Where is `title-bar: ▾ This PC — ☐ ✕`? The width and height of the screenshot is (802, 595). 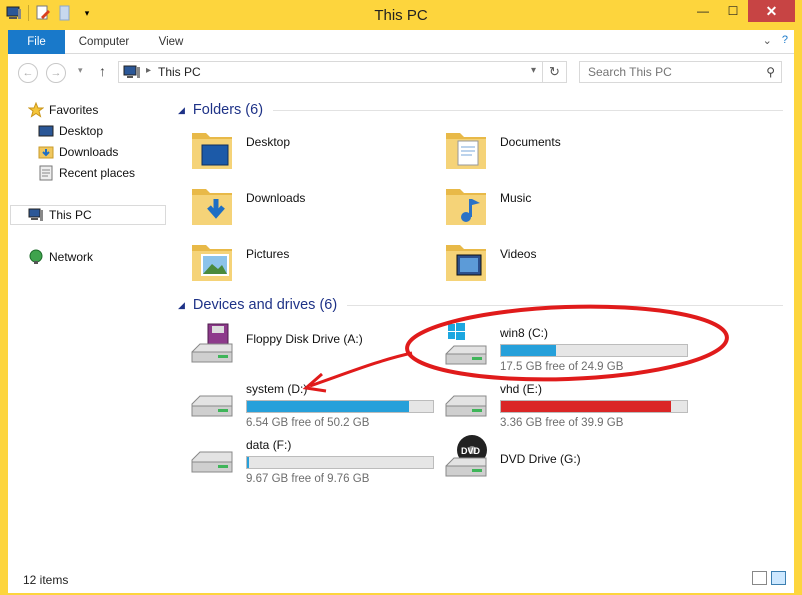 title-bar: ▾ This PC — ☐ ✕ is located at coordinates (401, 15).